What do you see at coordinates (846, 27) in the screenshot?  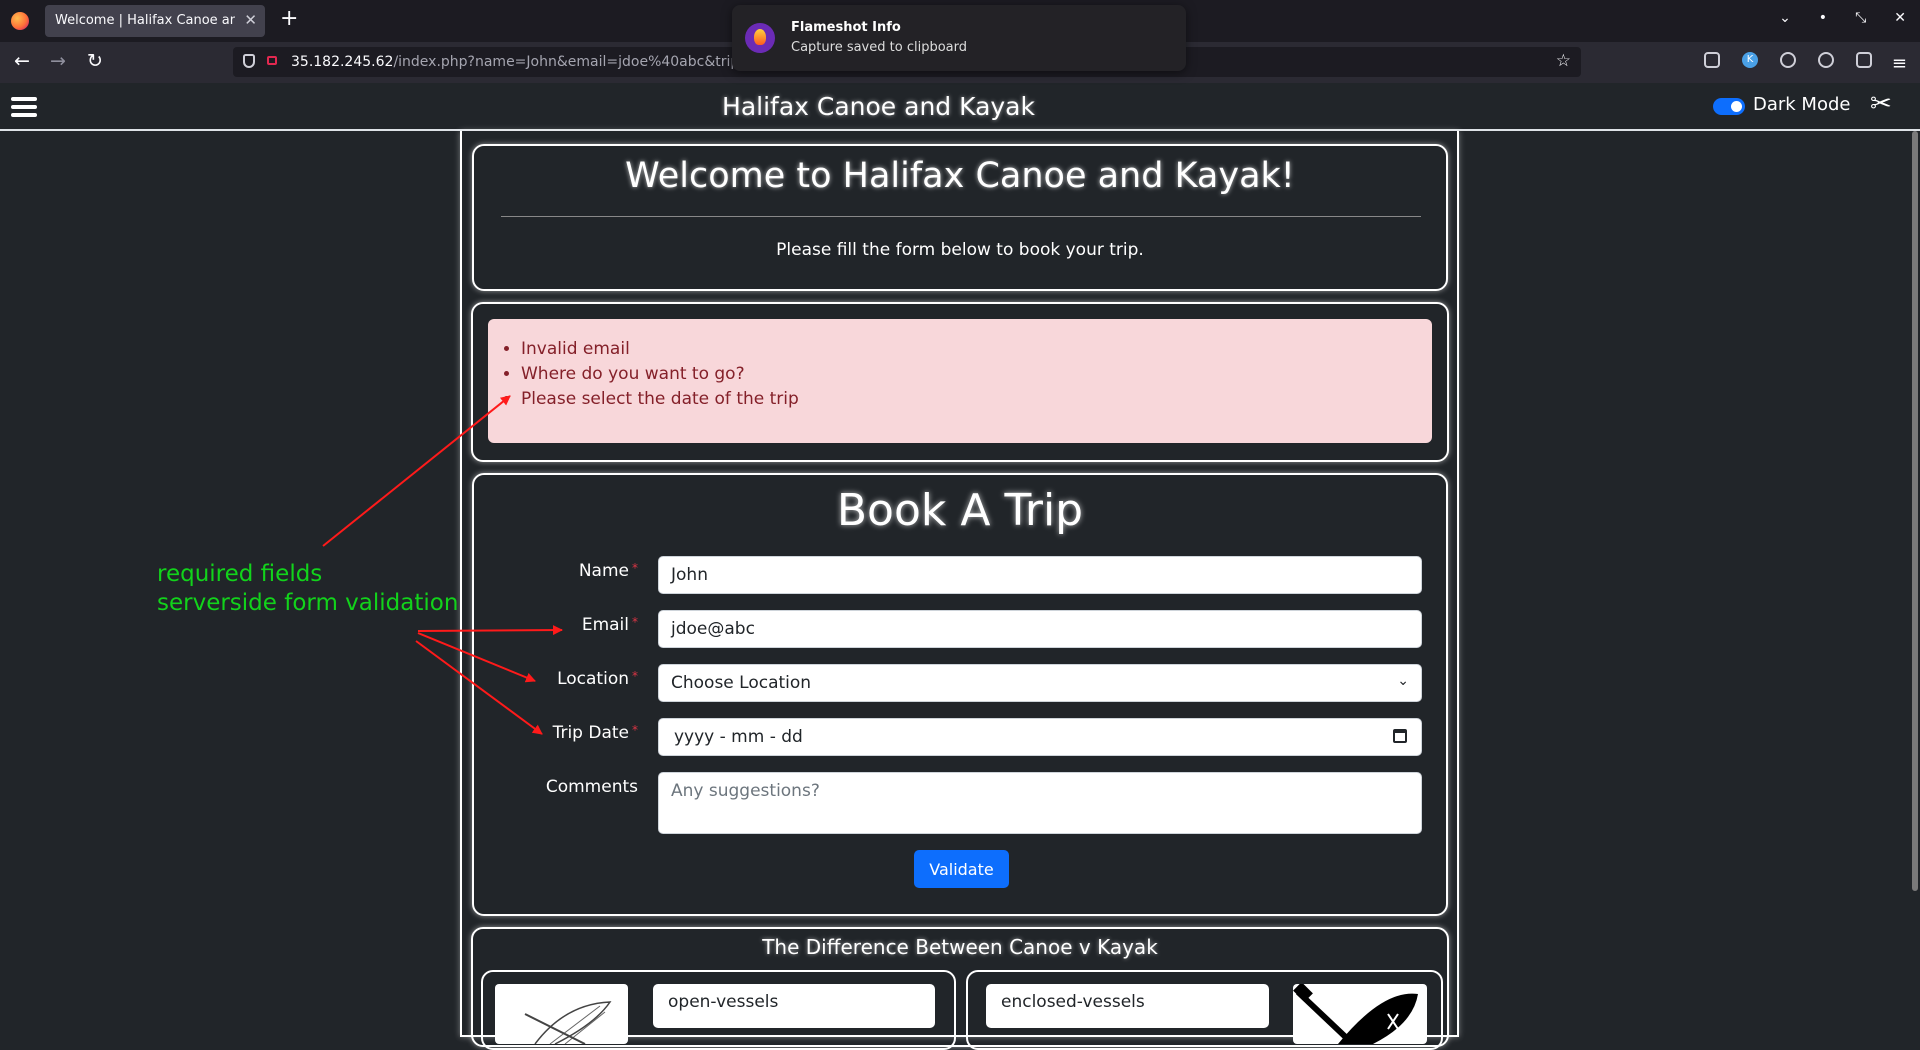 I see `notification-title: Flameshot Info` at bounding box center [846, 27].